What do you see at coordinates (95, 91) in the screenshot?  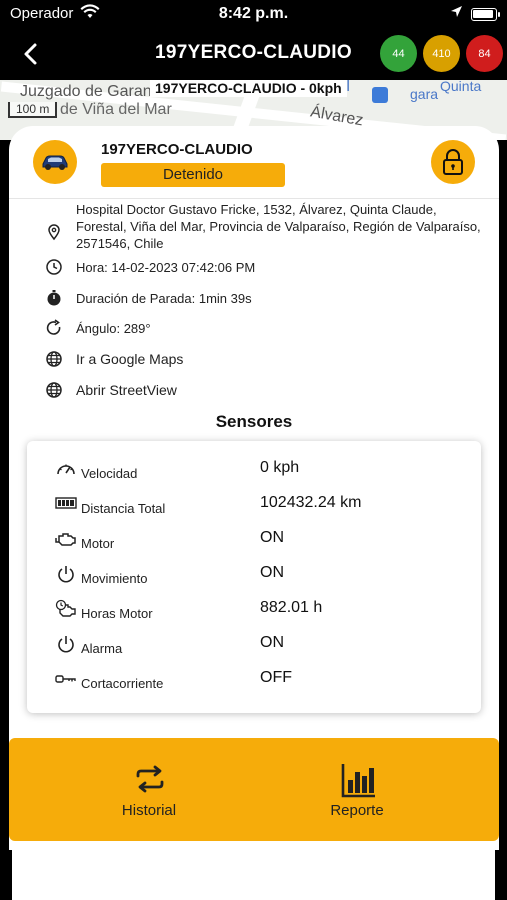 I see `map-text: Juzgado de Garantía` at bounding box center [95, 91].